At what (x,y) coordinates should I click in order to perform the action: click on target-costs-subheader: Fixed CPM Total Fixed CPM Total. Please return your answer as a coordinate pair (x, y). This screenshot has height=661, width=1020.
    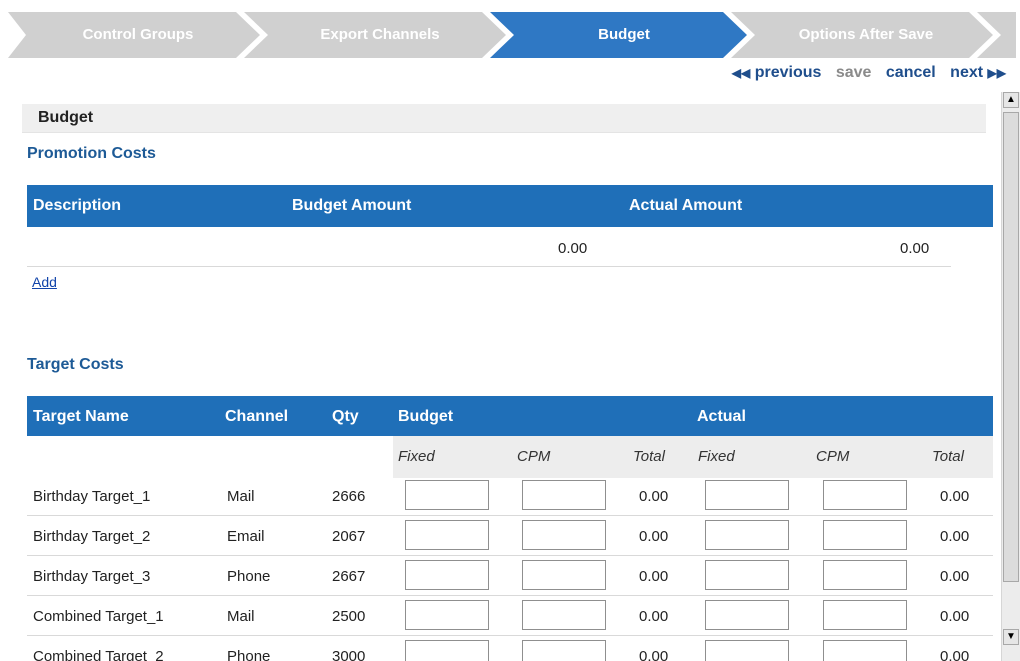
    Looking at the image, I should click on (510, 457).